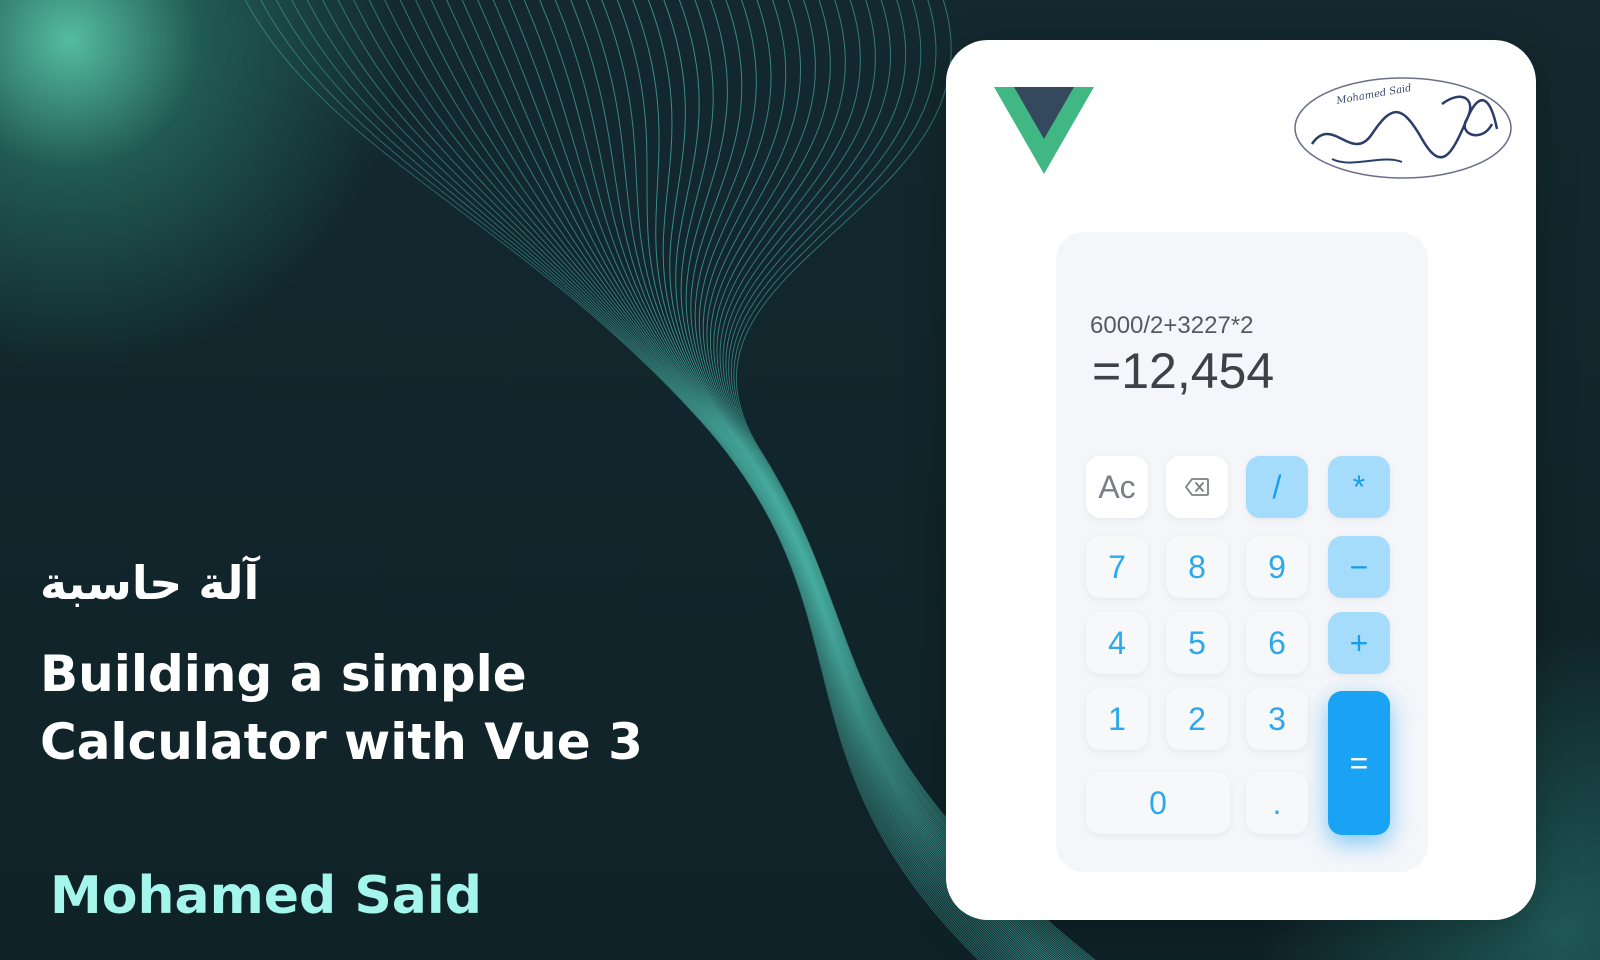  Describe the element at coordinates (1359, 763) in the screenshot. I see `equals-button: =` at that location.